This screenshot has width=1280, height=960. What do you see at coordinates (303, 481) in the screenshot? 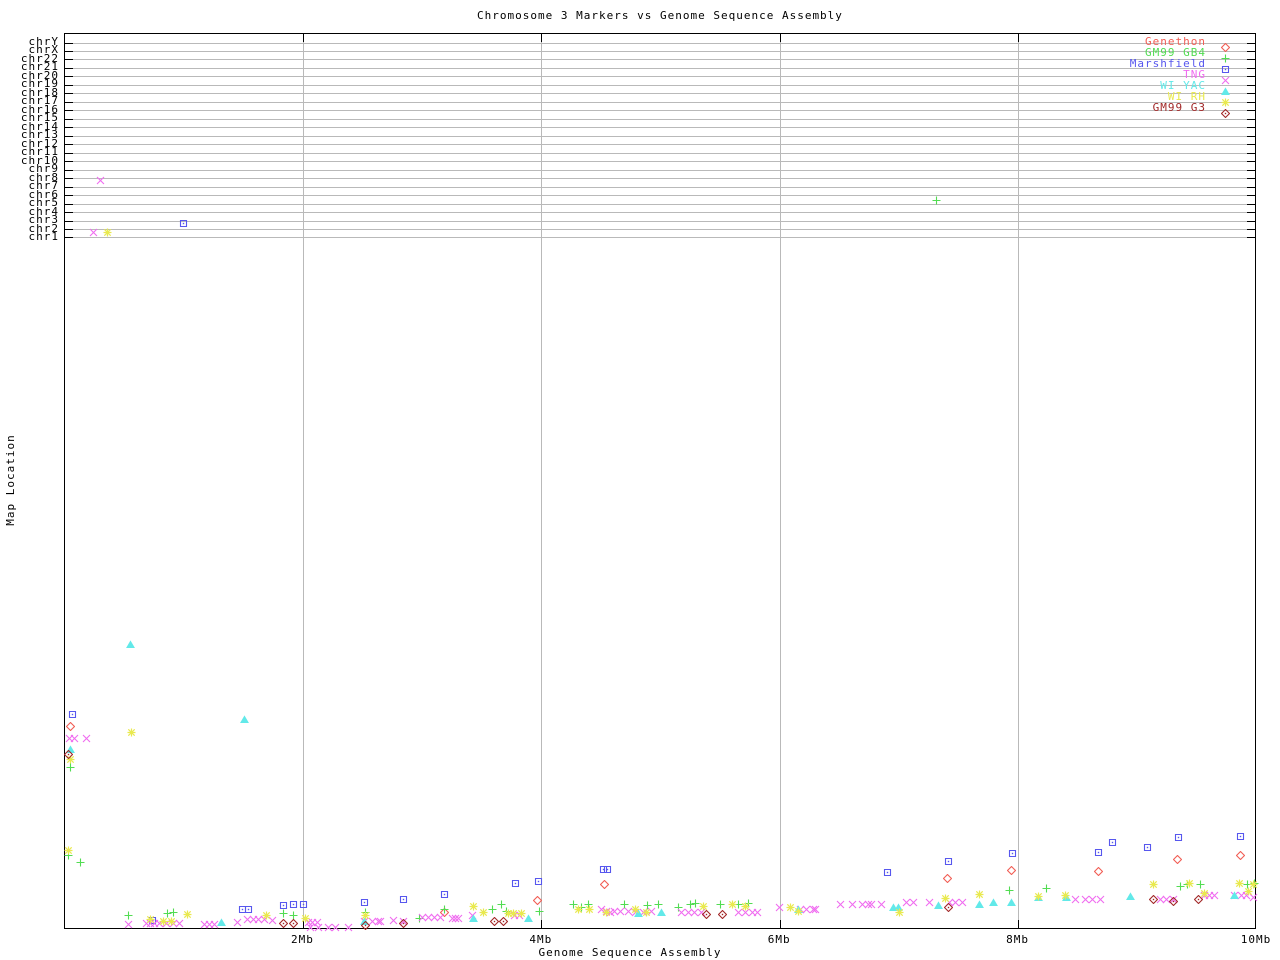
I see `mb-gridline` at bounding box center [303, 481].